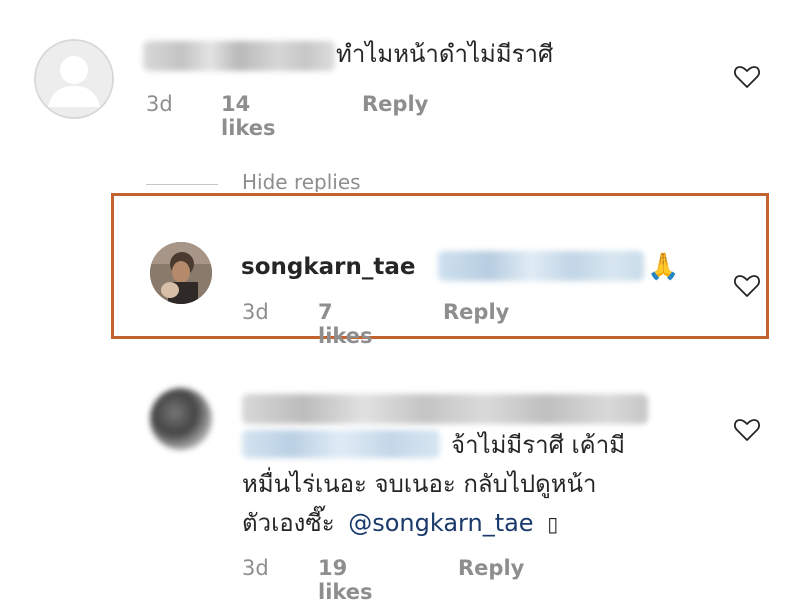  What do you see at coordinates (553, 524) in the screenshot?
I see `unsupported-emoji-glyph: ▯` at bounding box center [553, 524].